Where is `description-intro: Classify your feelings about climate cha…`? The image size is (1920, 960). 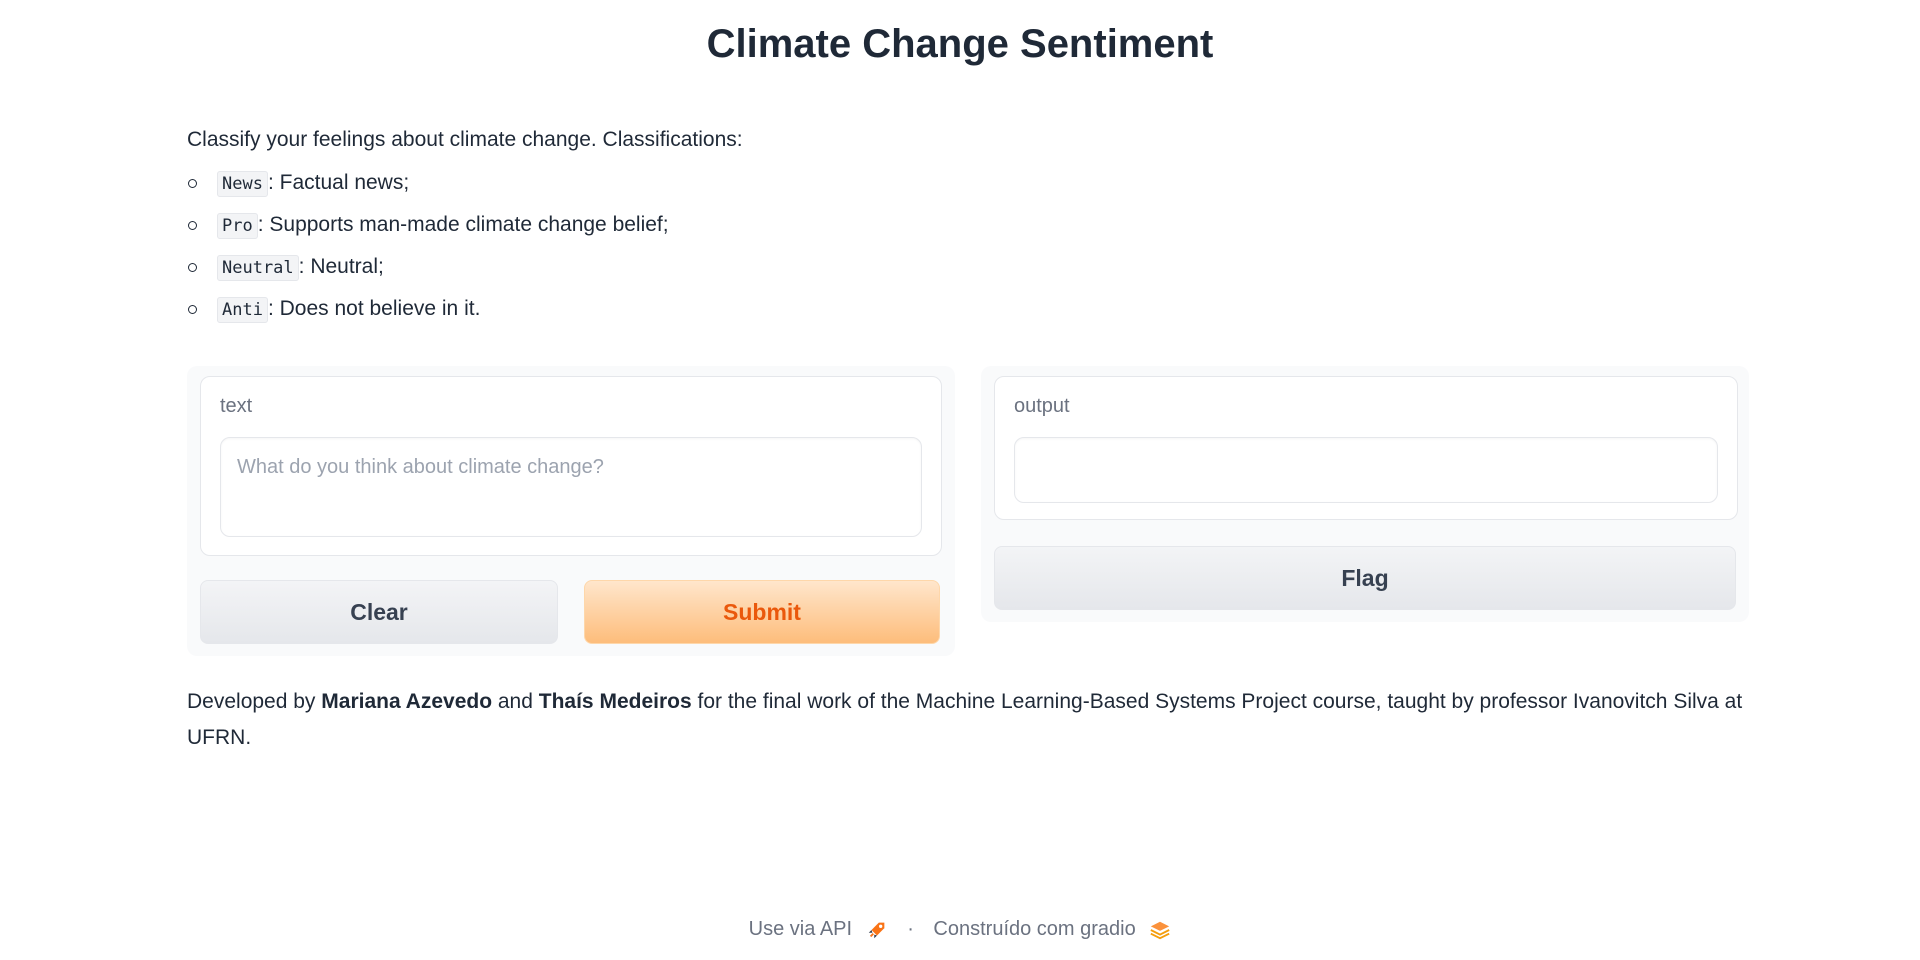 description-intro: Classify your feelings about climate cha… is located at coordinates (465, 139).